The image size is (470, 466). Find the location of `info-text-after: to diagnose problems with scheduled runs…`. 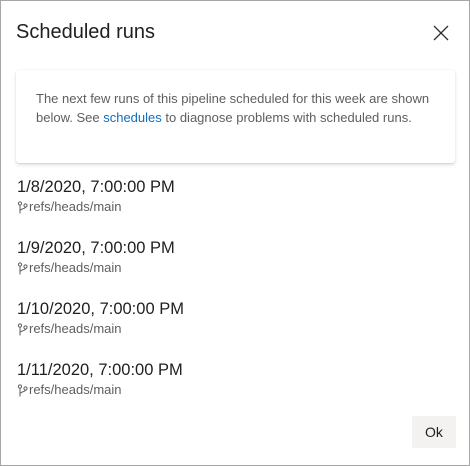

info-text-after: to diagnose problems with scheduled runs… is located at coordinates (286, 117).